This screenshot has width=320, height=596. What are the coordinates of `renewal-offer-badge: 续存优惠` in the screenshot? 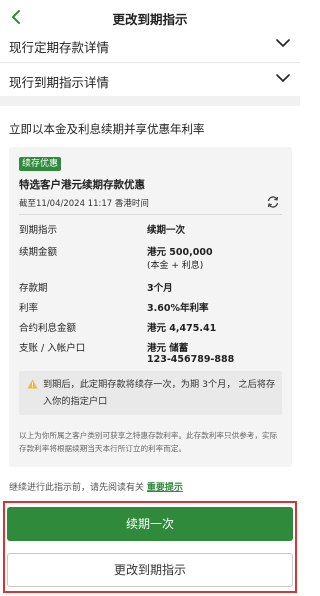 It's located at (40, 164).